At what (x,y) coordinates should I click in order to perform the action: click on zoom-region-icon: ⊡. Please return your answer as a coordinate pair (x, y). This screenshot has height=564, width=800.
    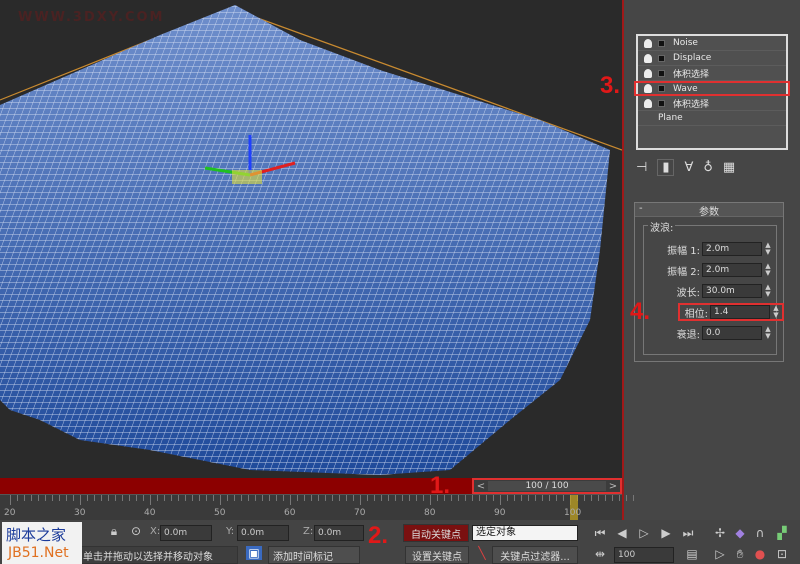
    Looking at the image, I should click on (782, 554).